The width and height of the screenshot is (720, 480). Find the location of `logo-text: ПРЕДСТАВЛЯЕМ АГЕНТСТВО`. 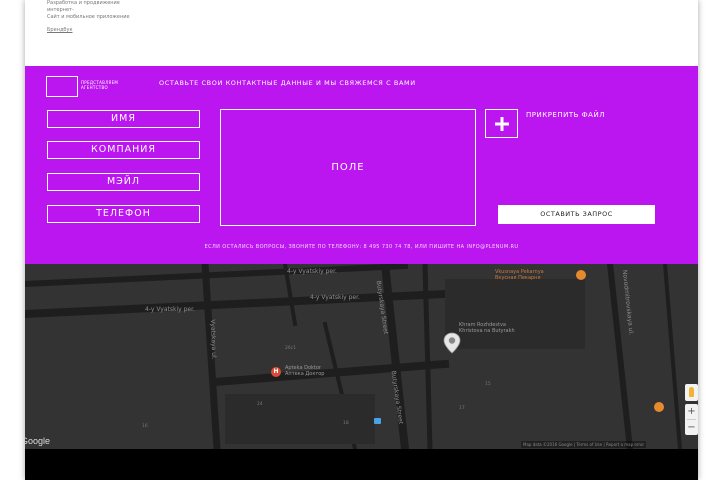

logo-text: ПРЕДСТАВЛЯЕМ АГЕНТСТВО is located at coordinates (99, 85).